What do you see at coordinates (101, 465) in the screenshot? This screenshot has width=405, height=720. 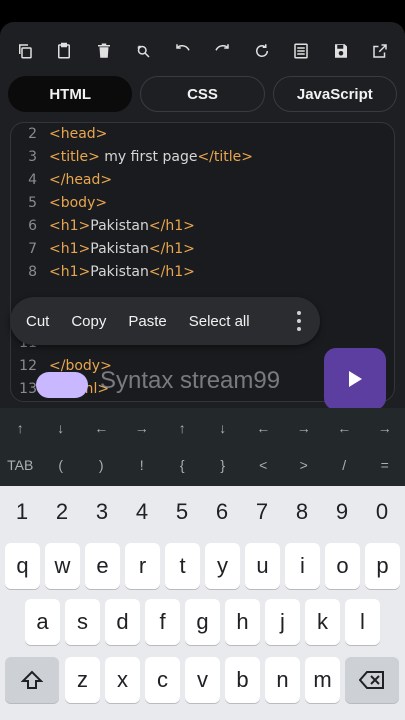 I see `sym-key: )` at bounding box center [101, 465].